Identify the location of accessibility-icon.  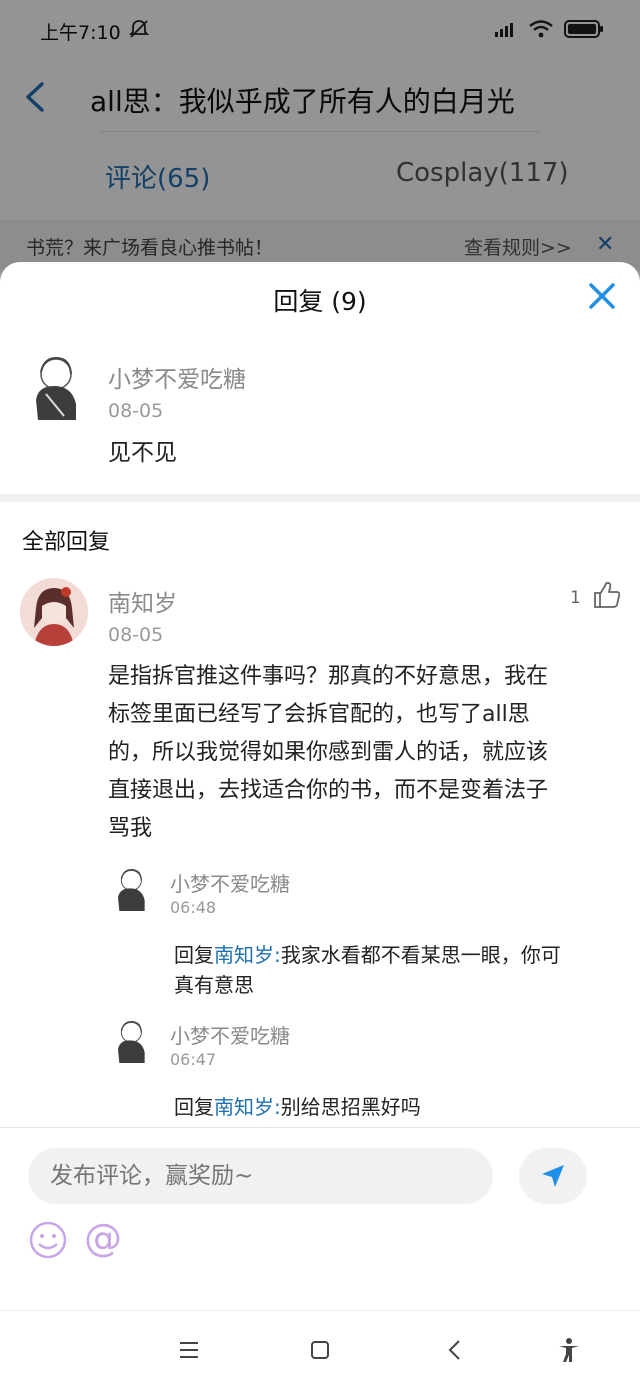
(569, 1350).